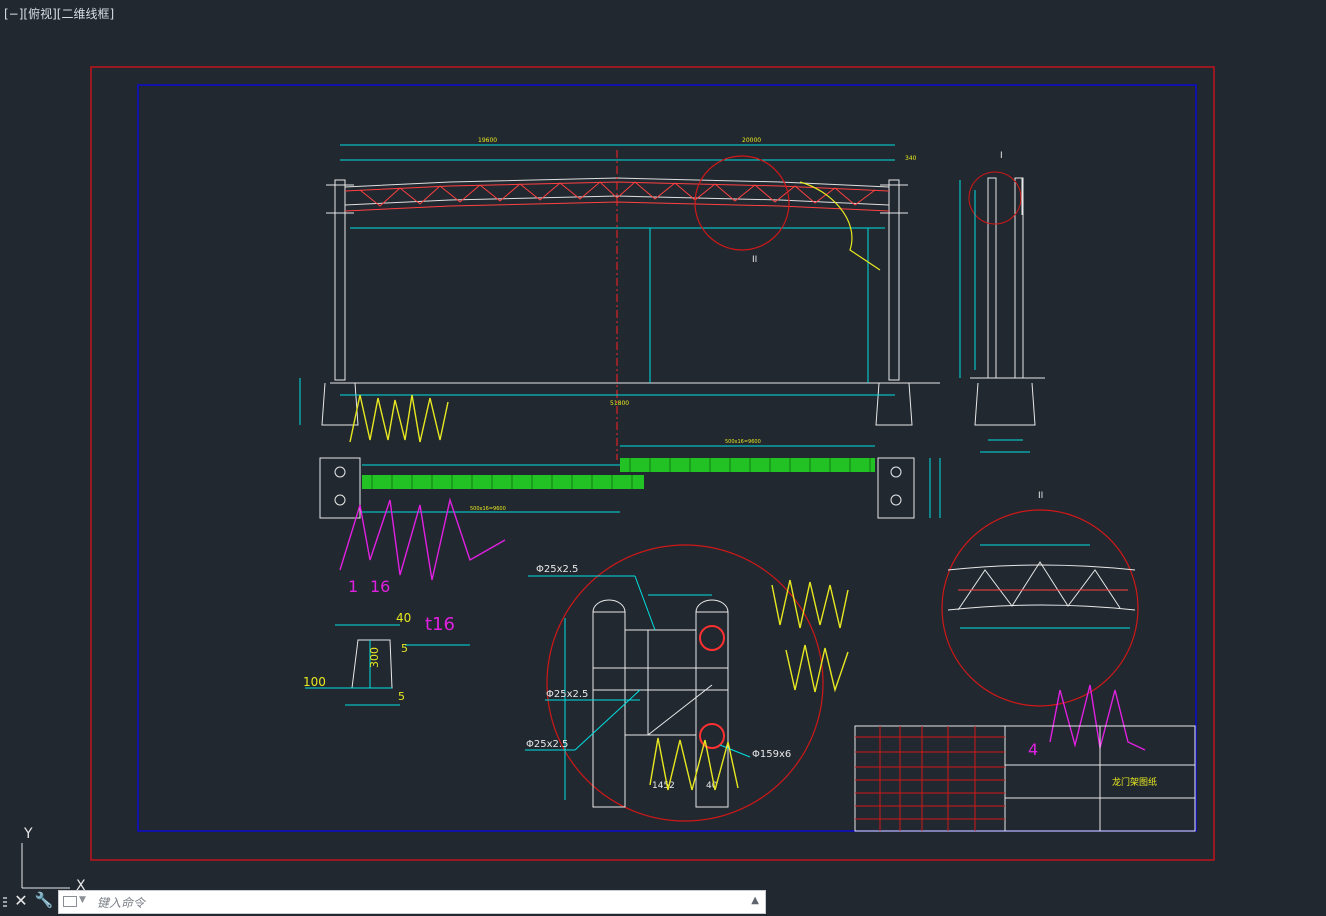  I want to click on label-column: Φ159x6, so click(771, 754).